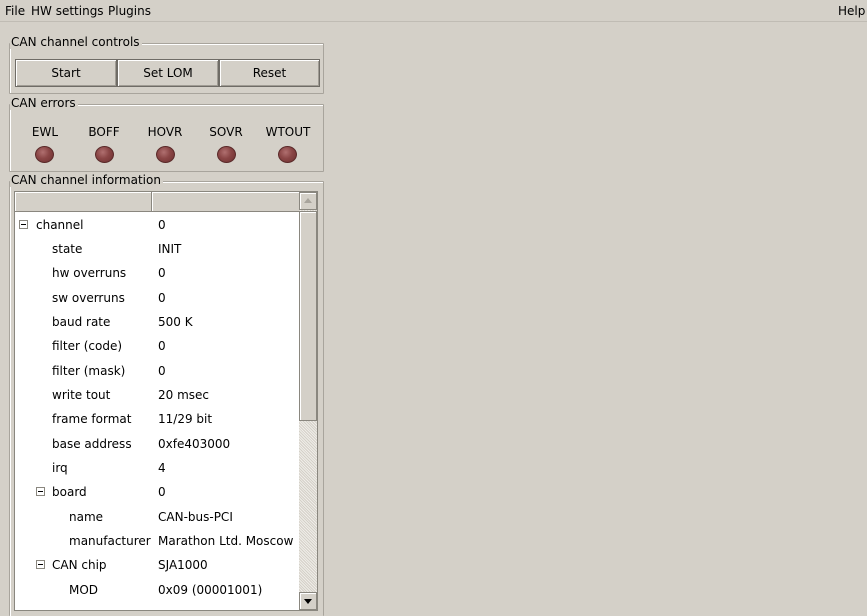  I want to click on menu-help: Help, so click(851, 11).